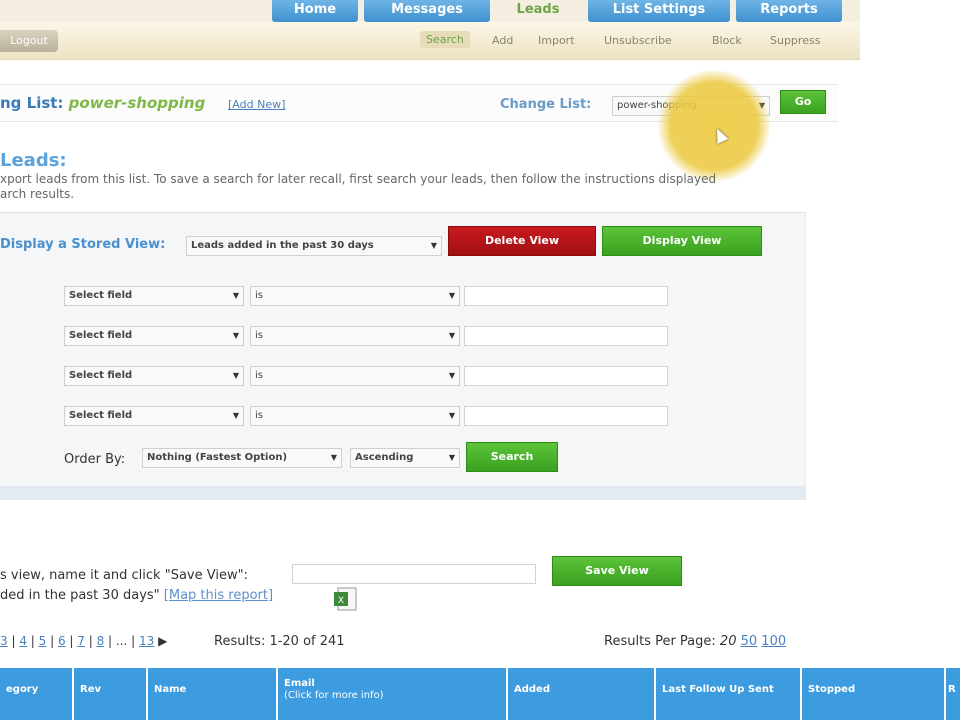  Describe the element at coordinates (170, 689) in the screenshot. I see `column-label: Name` at that location.